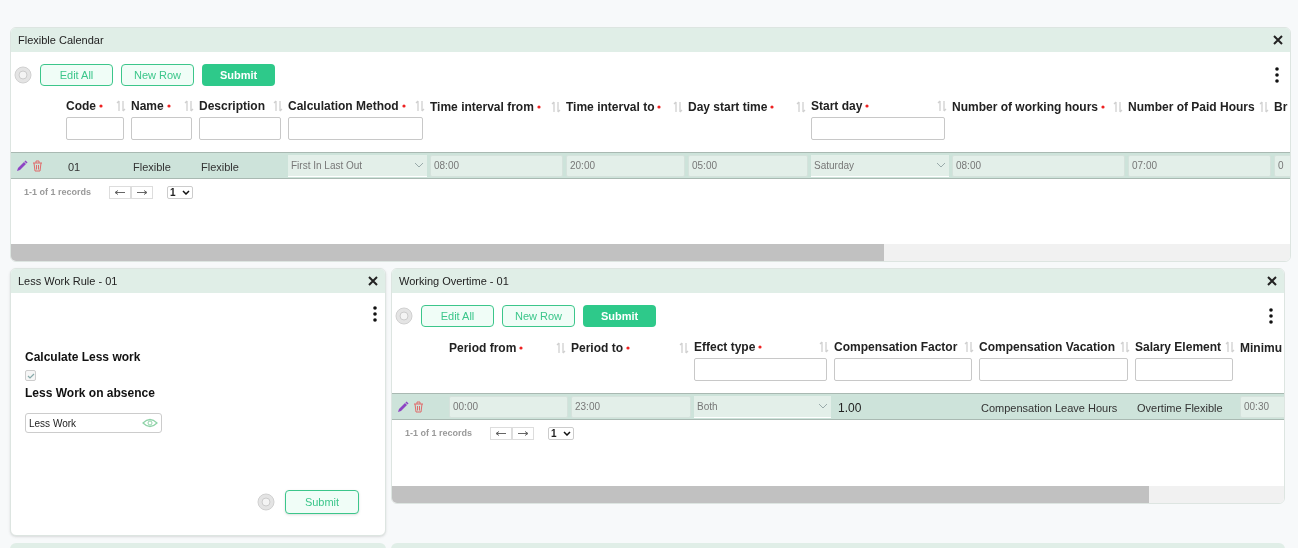  I want to click on dropdown: Both, so click(762, 406).